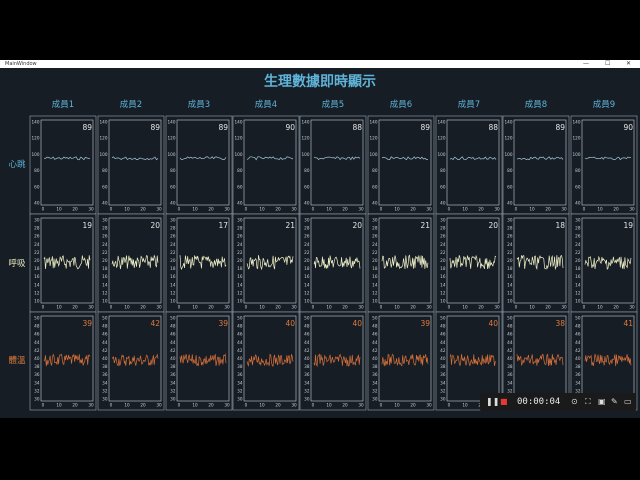 The image size is (640, 480). Describe the element at coordinates (223, 127) in the screenshot. I see `heart-value-label: 89` at that location.